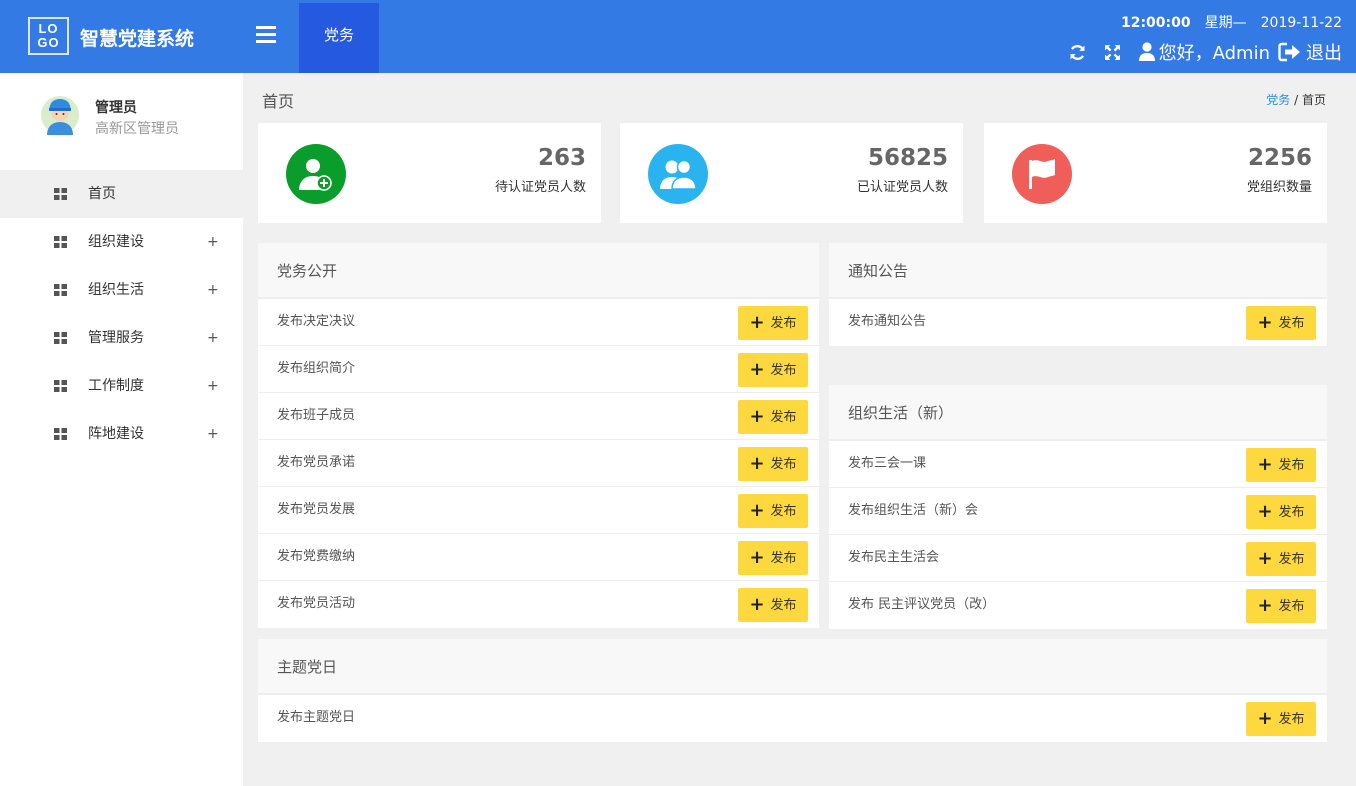 This screenshot has height=786, width=1356. What do you see at coordinates (1214, 53) in the screenshot?
I see `greeting-text: 您好，Admin` at bounding box center [1214, 53].